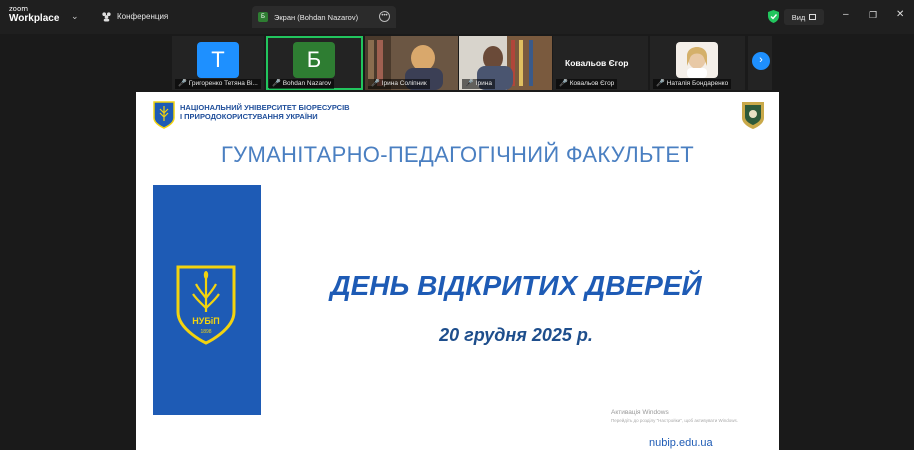 The height and width of the screenshot is (450, 914). What do you see at coordinates (516, 285) in the screenshot?
I see `slide-title: ДЕНЬ ВІДКРИТИХ ДВЕРЕЙ` at bounding box center [516, 285].